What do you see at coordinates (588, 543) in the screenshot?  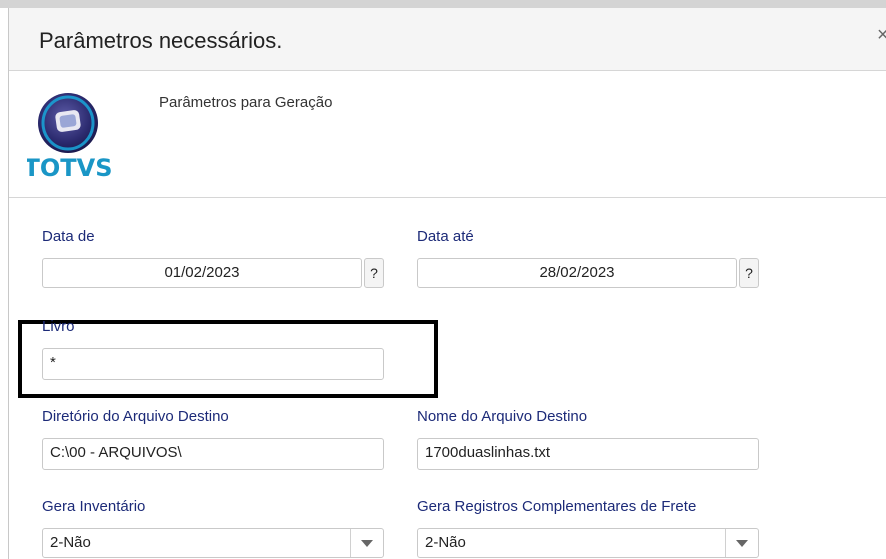 I see `gera-registros-select: 2-Não` at bounding box center [588, 543].